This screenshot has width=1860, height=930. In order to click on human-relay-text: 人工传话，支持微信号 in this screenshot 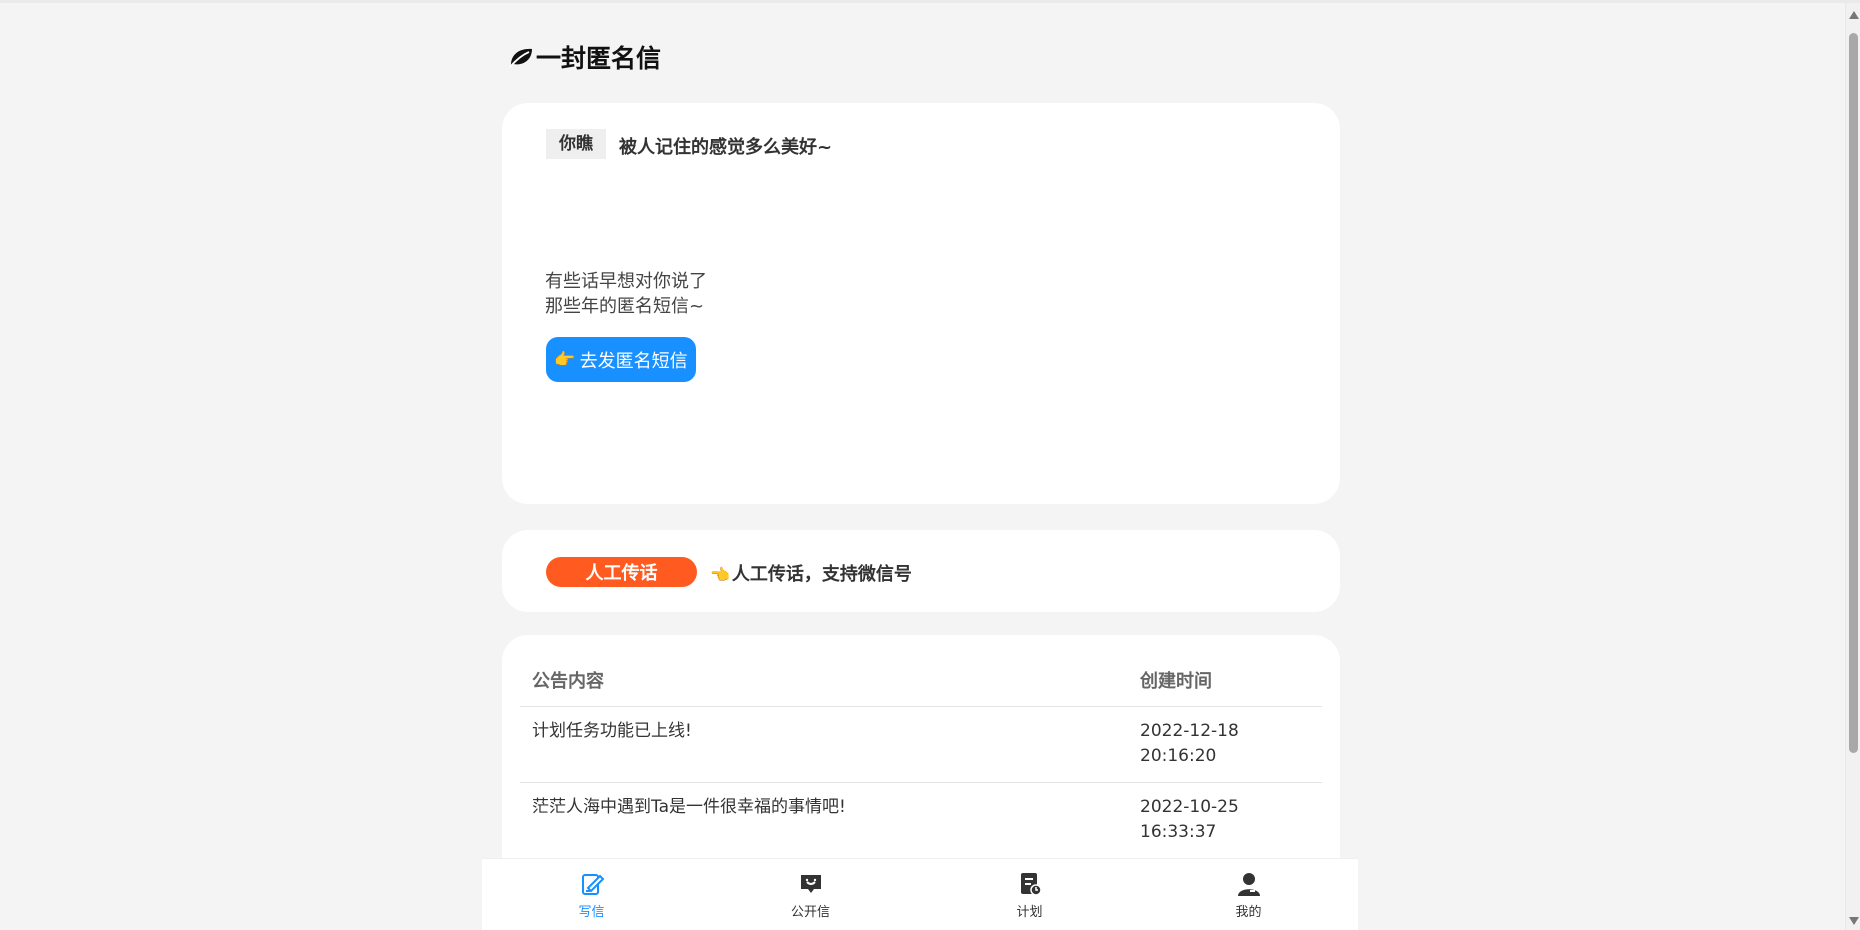, I will do `click(821, 574)`.